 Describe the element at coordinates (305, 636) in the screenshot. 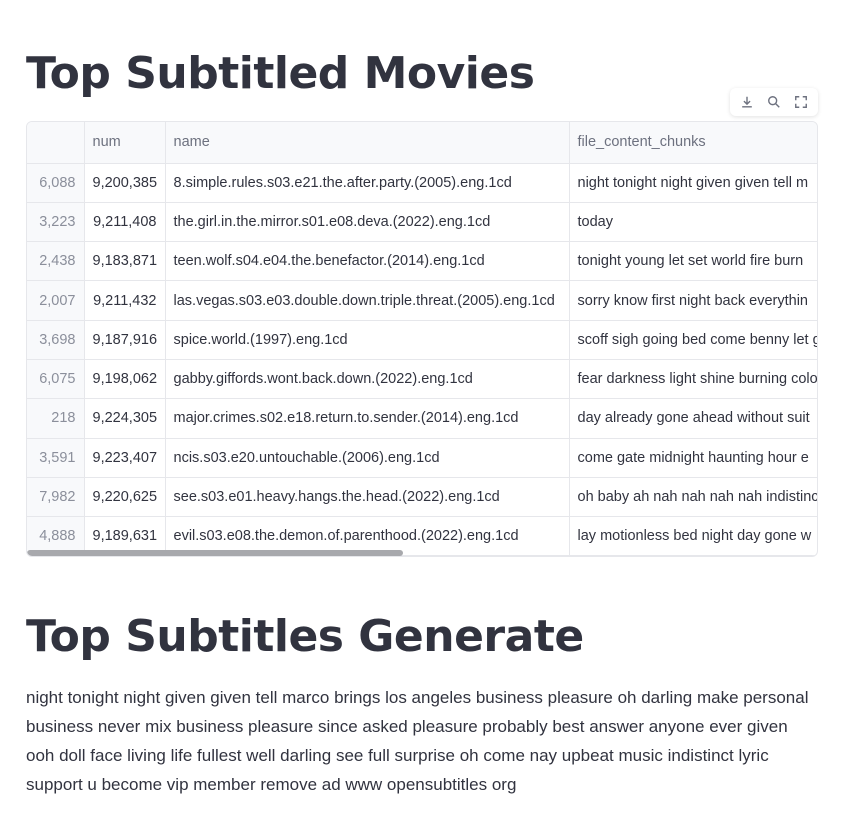

I see `section-title-generate: Top Subtitles Generate` at that location.